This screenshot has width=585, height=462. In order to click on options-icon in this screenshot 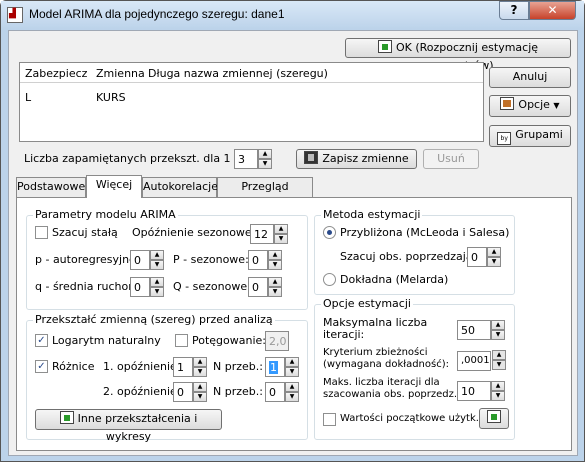, I will do `click(507, 103)`.